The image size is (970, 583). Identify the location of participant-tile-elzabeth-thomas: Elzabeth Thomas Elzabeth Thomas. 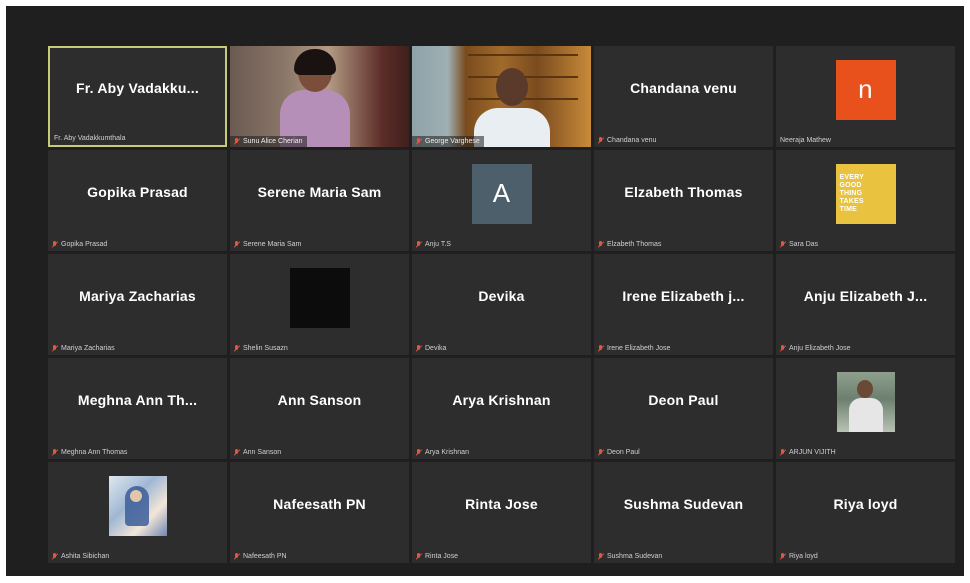
(683, 200).